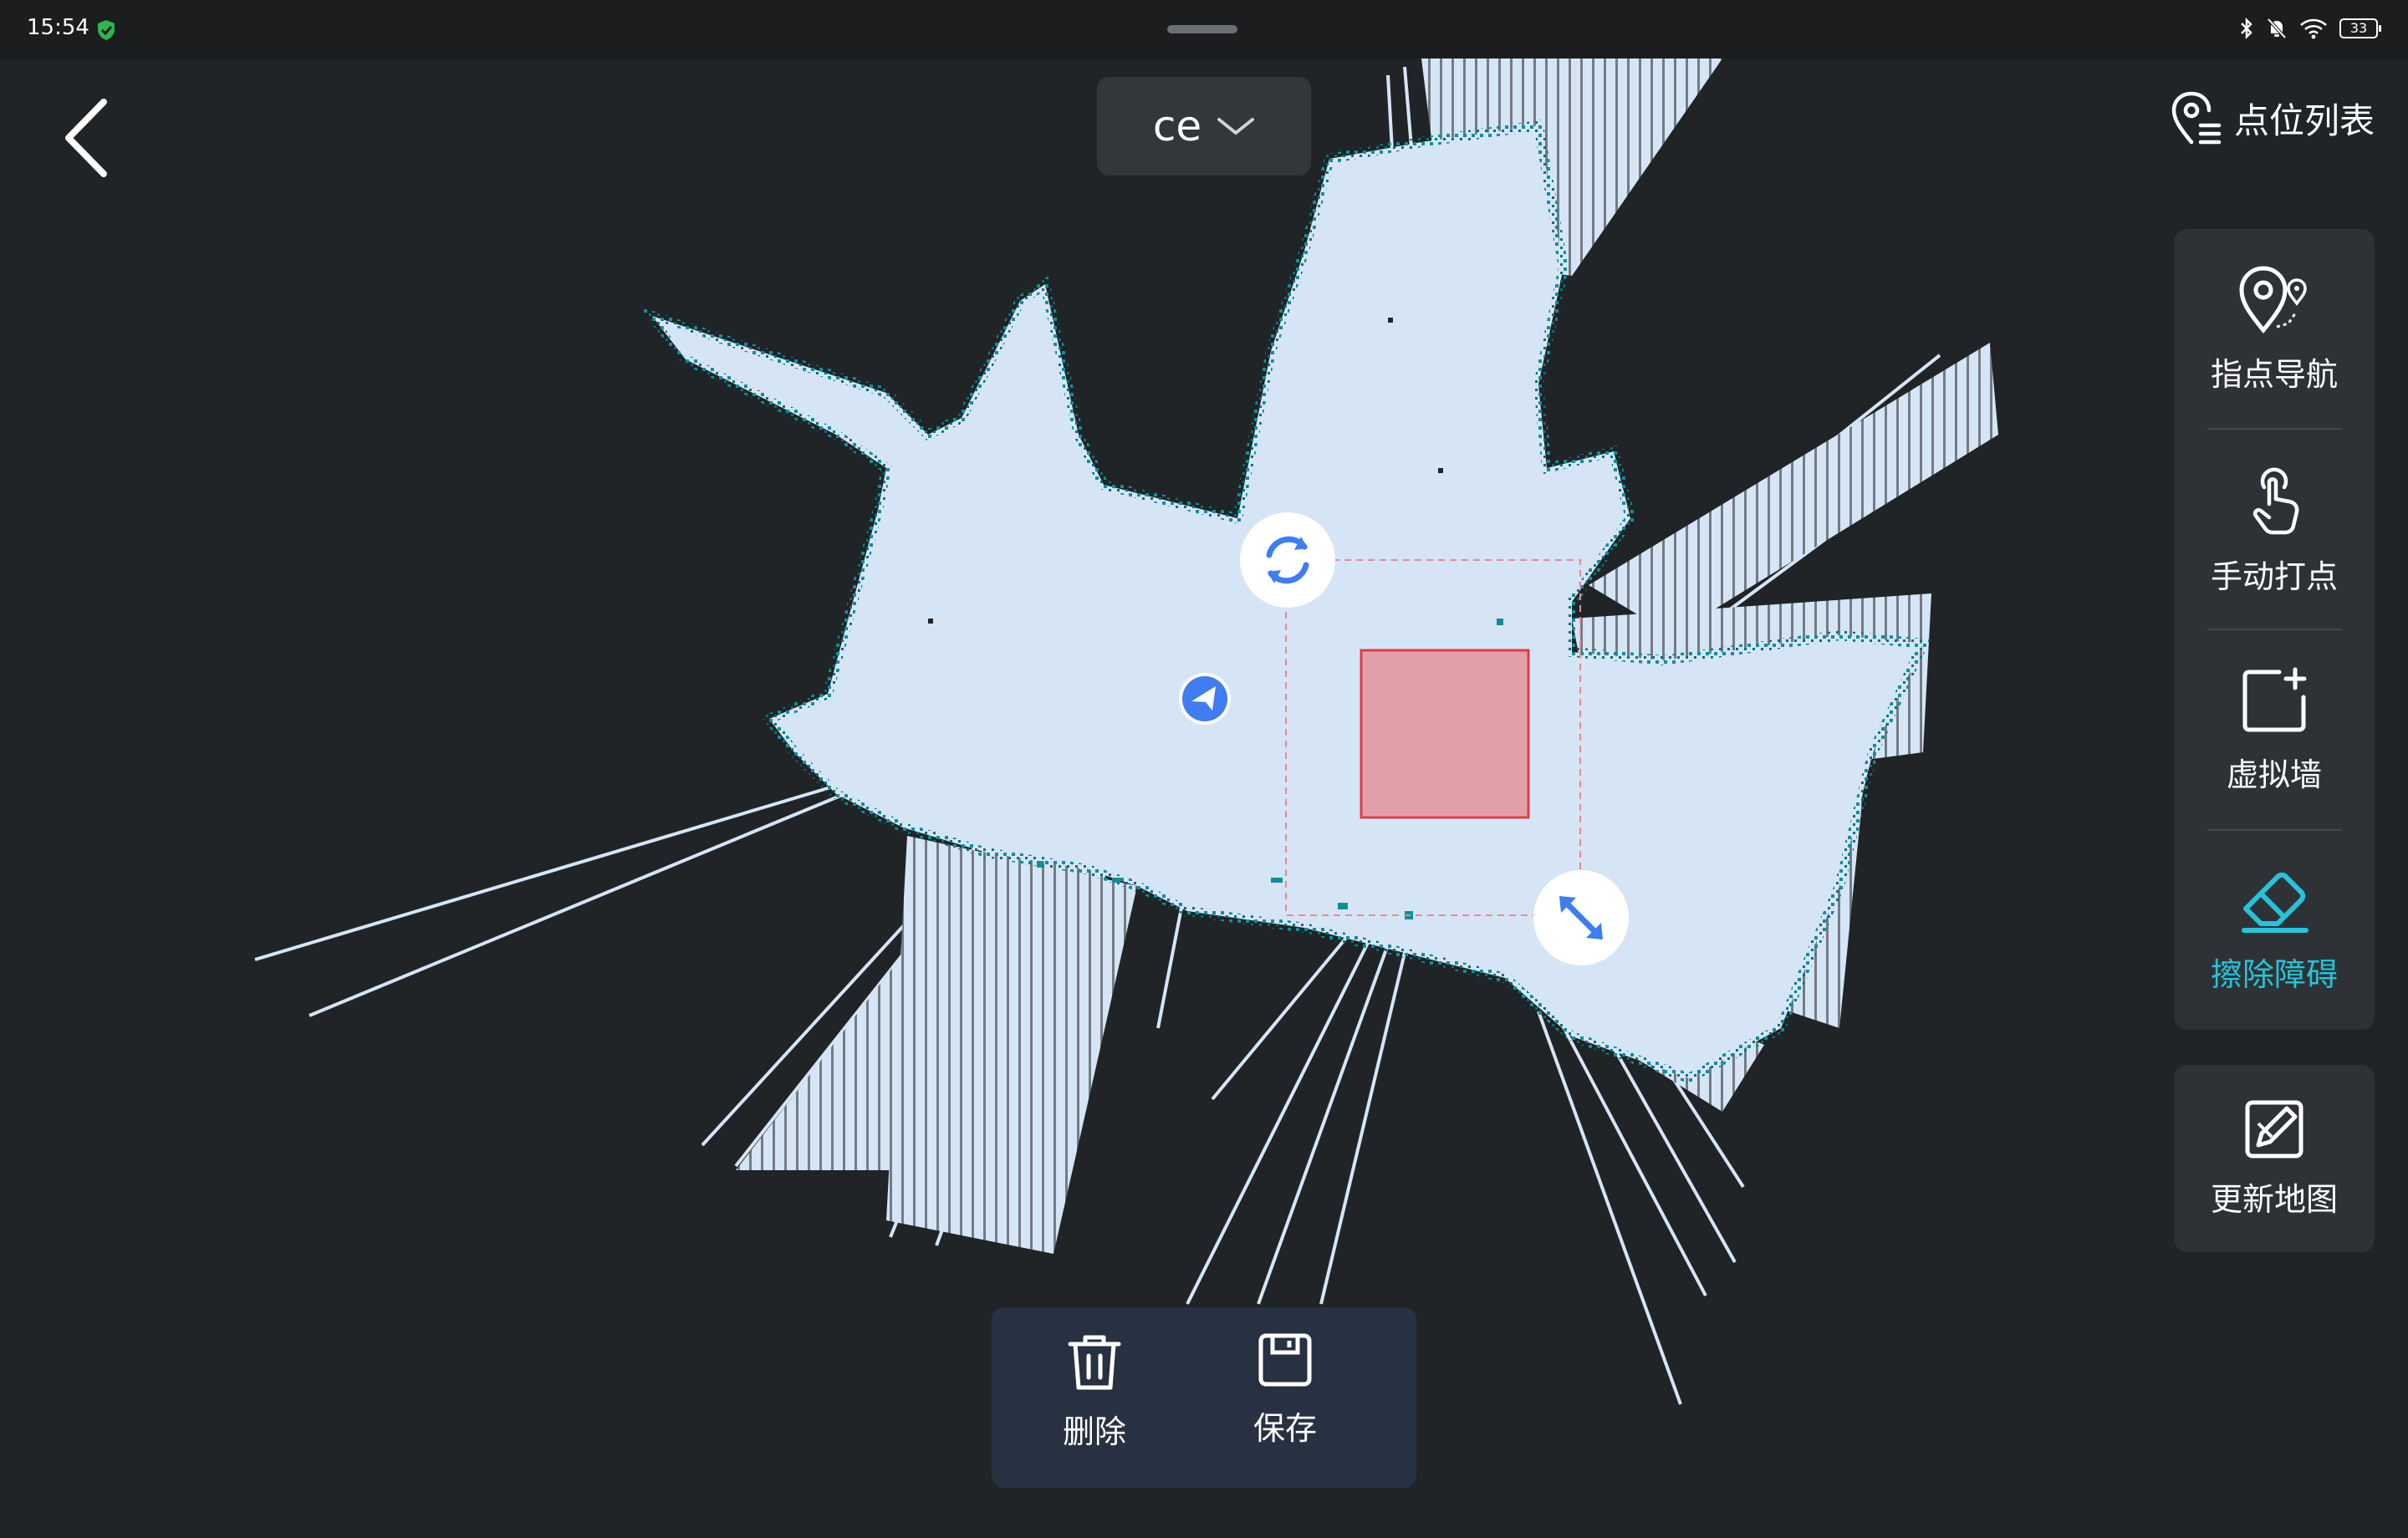 Image resolution: width=2408 pixels, height=1538 pixels. What do you see at coordinates (2274, 974) in the screenshot?
I see `tool-label: 擦除障碍` at bounding box center [2274, 974].